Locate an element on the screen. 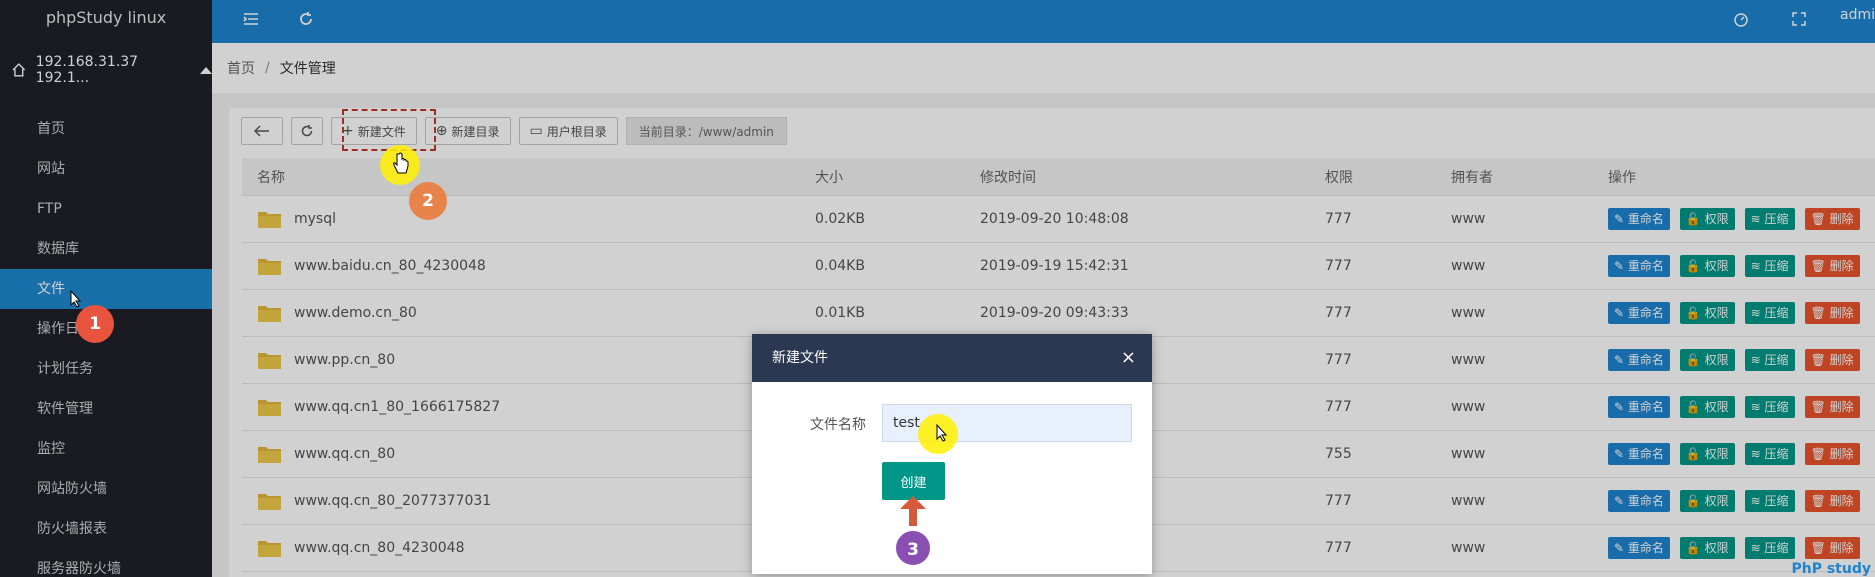 This screenshot has height=577, width=1875. hand-cursor-icon is located at coordinates (401, 163).